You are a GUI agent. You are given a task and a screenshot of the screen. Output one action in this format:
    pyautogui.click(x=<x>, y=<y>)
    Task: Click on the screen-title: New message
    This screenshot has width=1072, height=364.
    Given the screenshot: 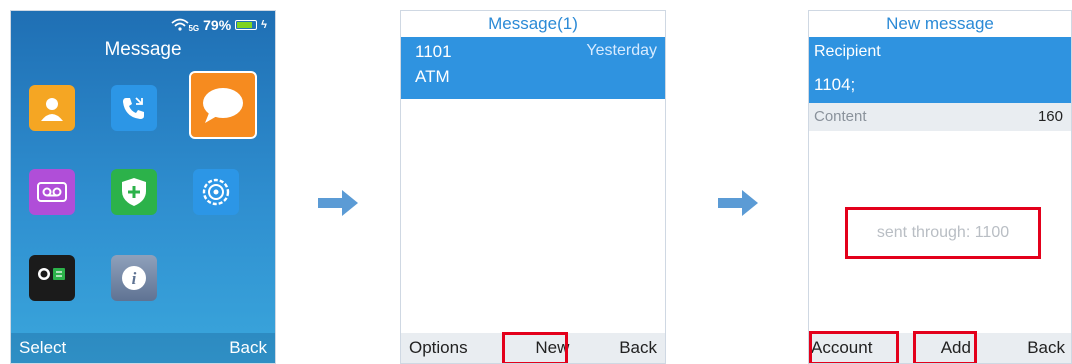 What is the action you would take?
    pyautogui.click(x=940, y=24)
    